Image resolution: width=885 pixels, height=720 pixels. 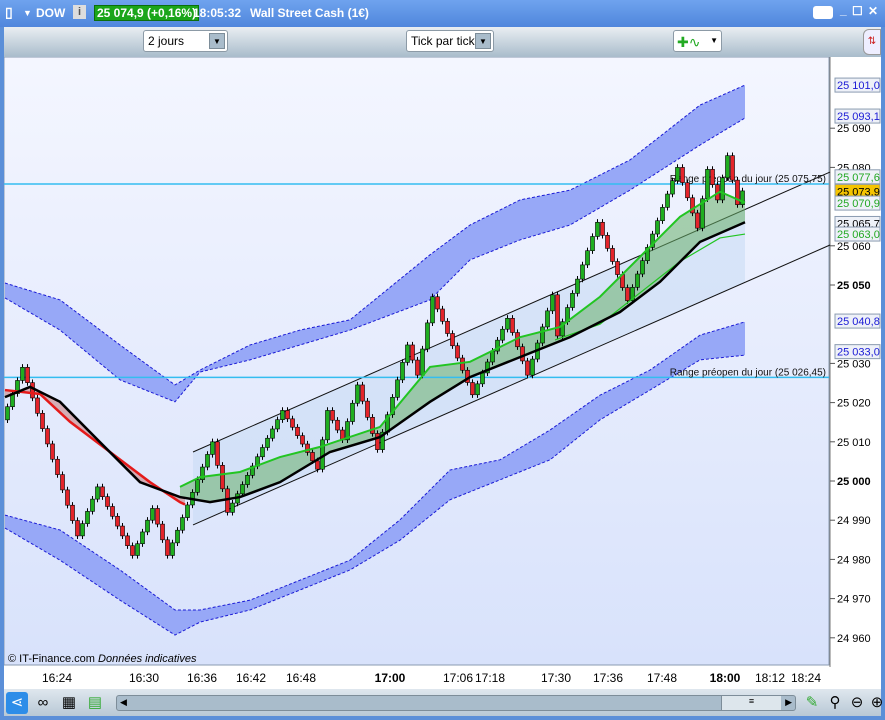 I want to click on y-tick-label: 25 010, so click(x=854, y=443).